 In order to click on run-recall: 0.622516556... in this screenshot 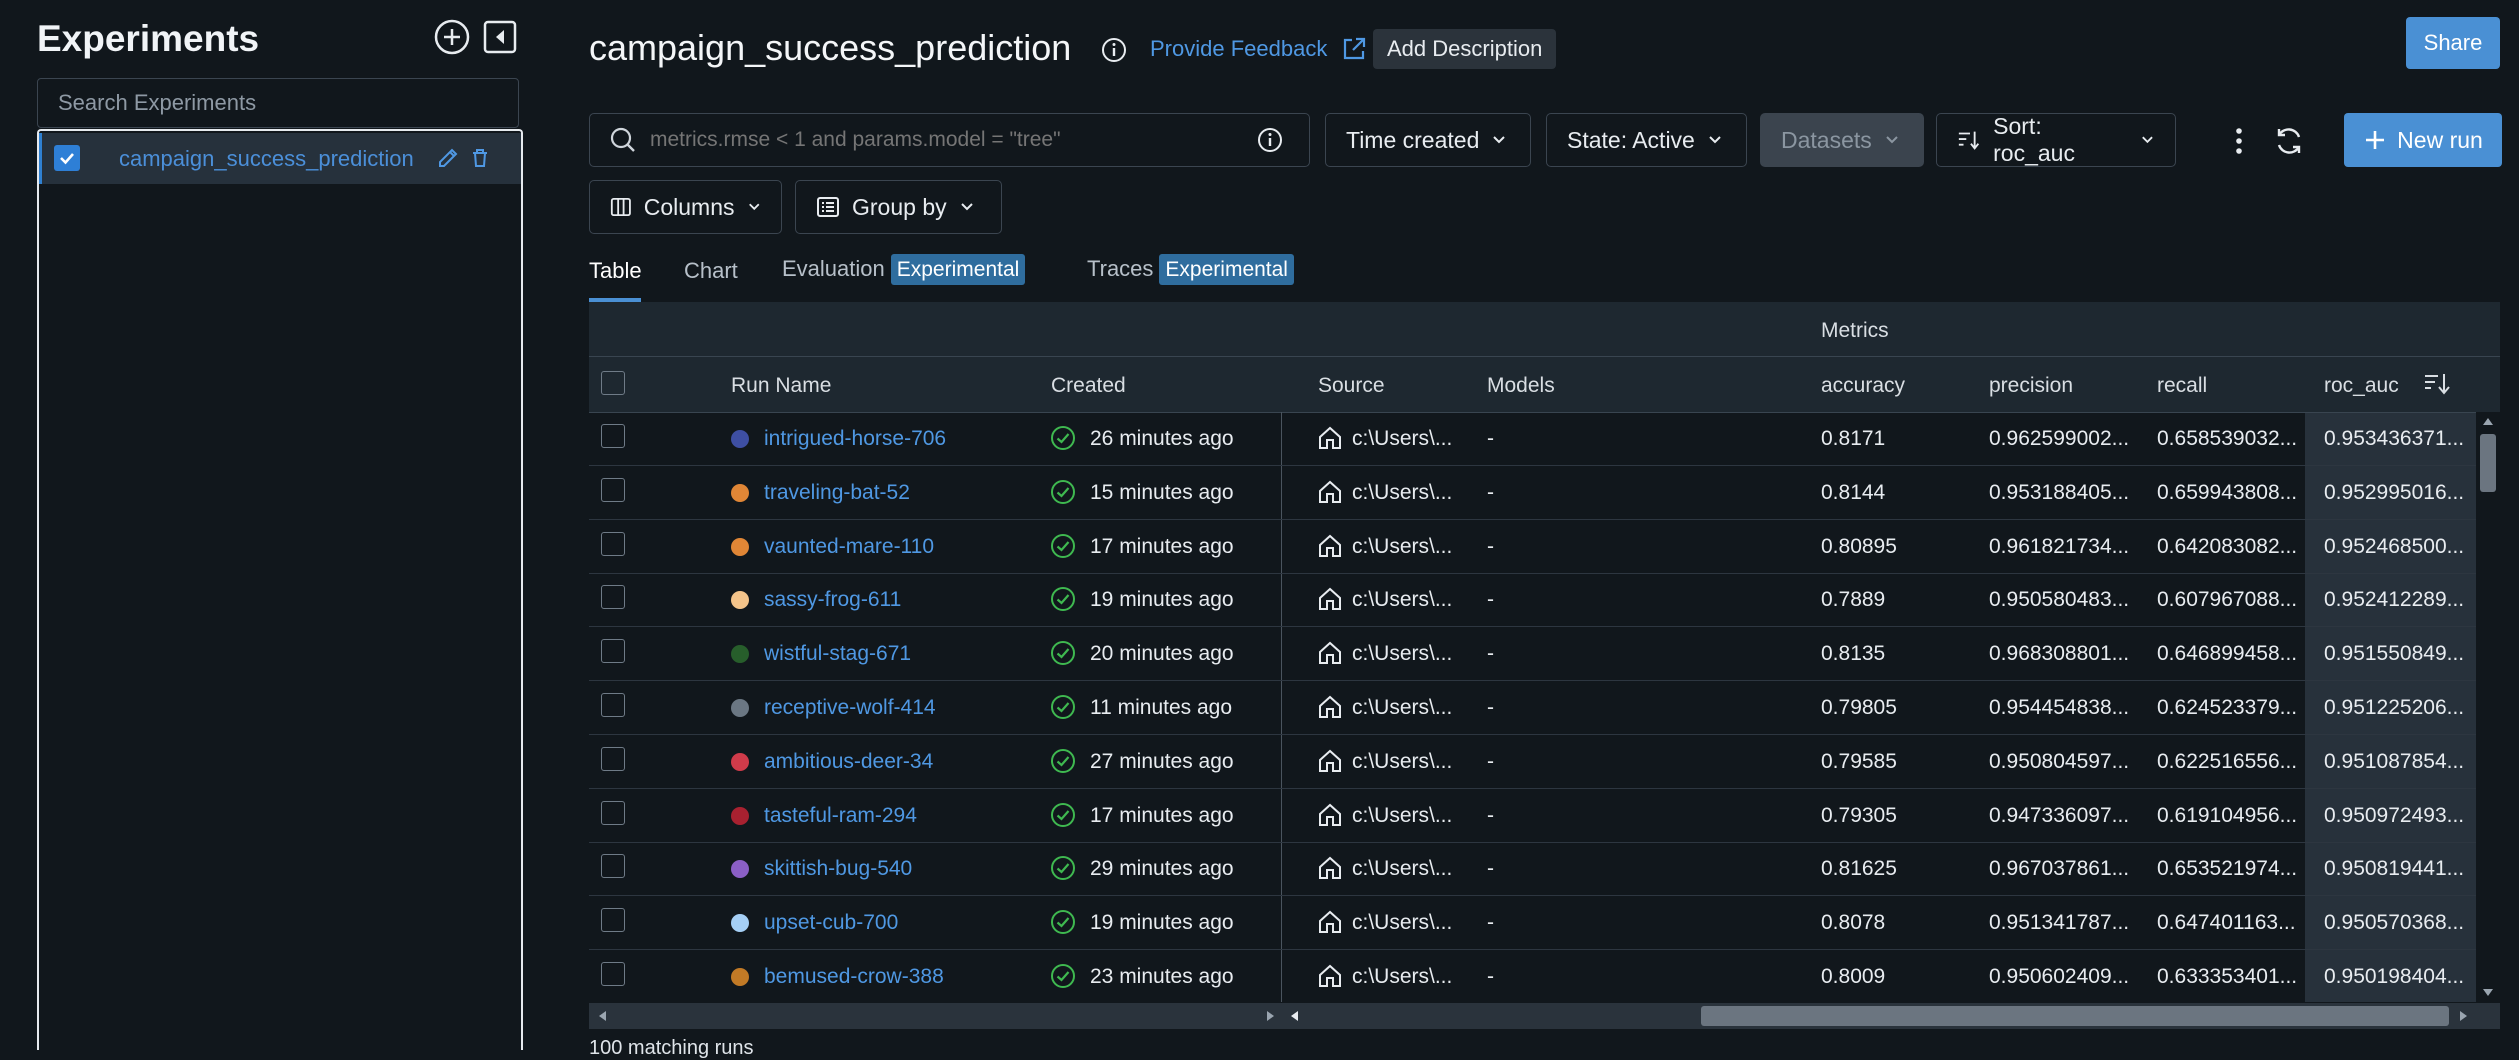, I will do `click(2227, 761)`.